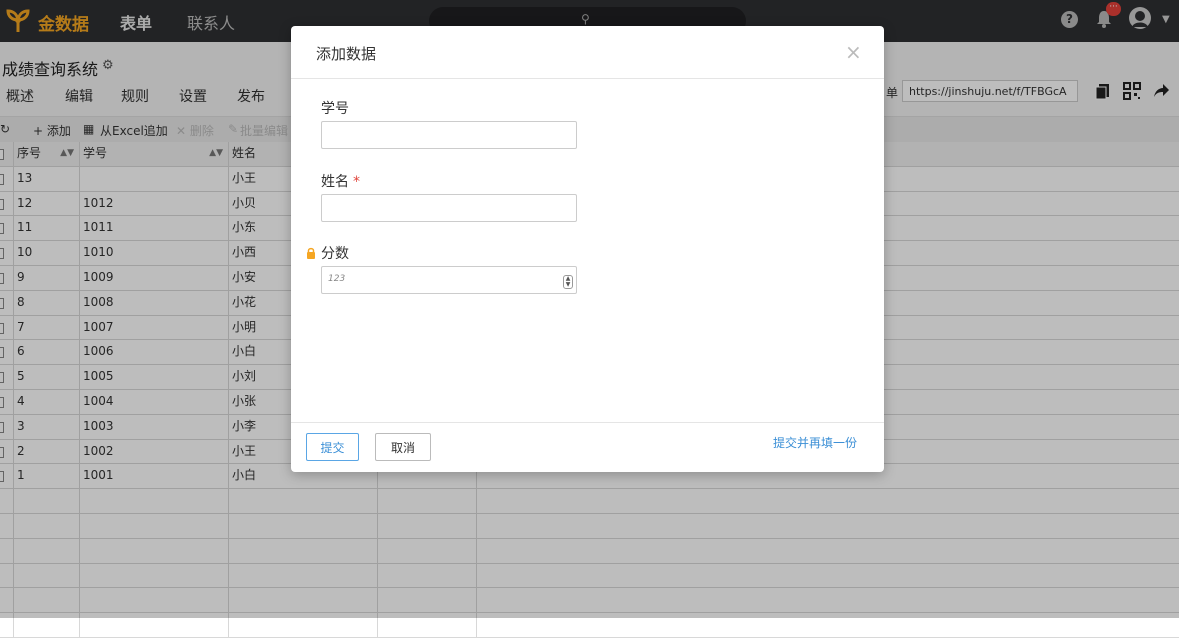 This screenshot has height=638, width=1179. Describe the element at coordinates (346, 54) in the screenshot. I see `dialog-title: 添加数据` at that location.